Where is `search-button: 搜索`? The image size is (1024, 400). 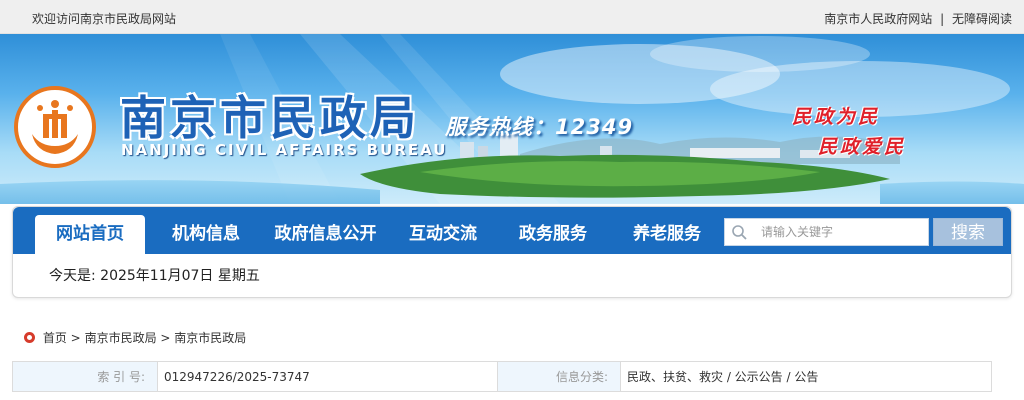 search-button: 搜索 is located at coordinates (968, 232).